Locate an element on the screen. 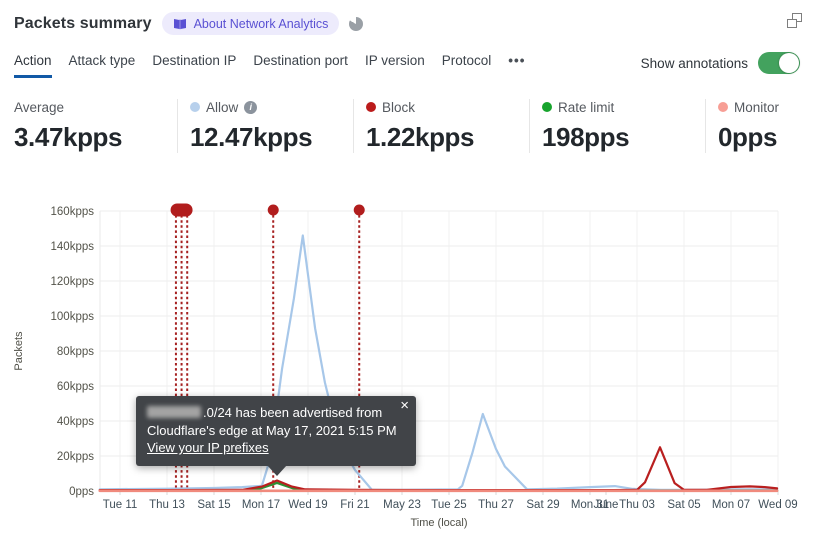 Image resolution: width=816 pixels, height=545 pixels. toggle-knob is located at coordinates (789, 63).